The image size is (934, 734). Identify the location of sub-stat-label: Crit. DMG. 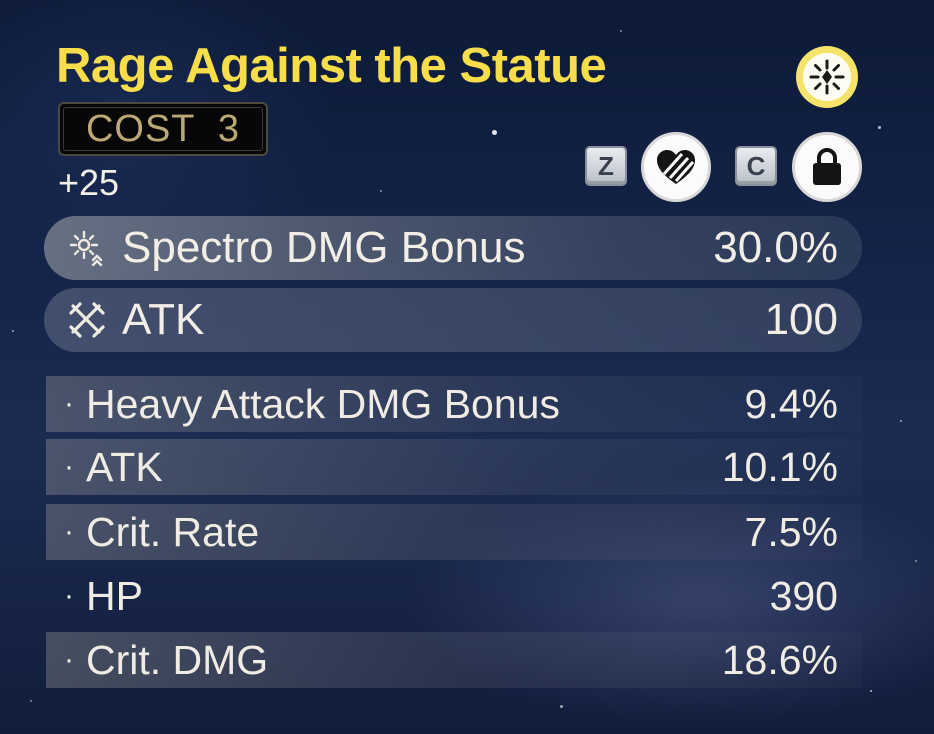
(177, 659).